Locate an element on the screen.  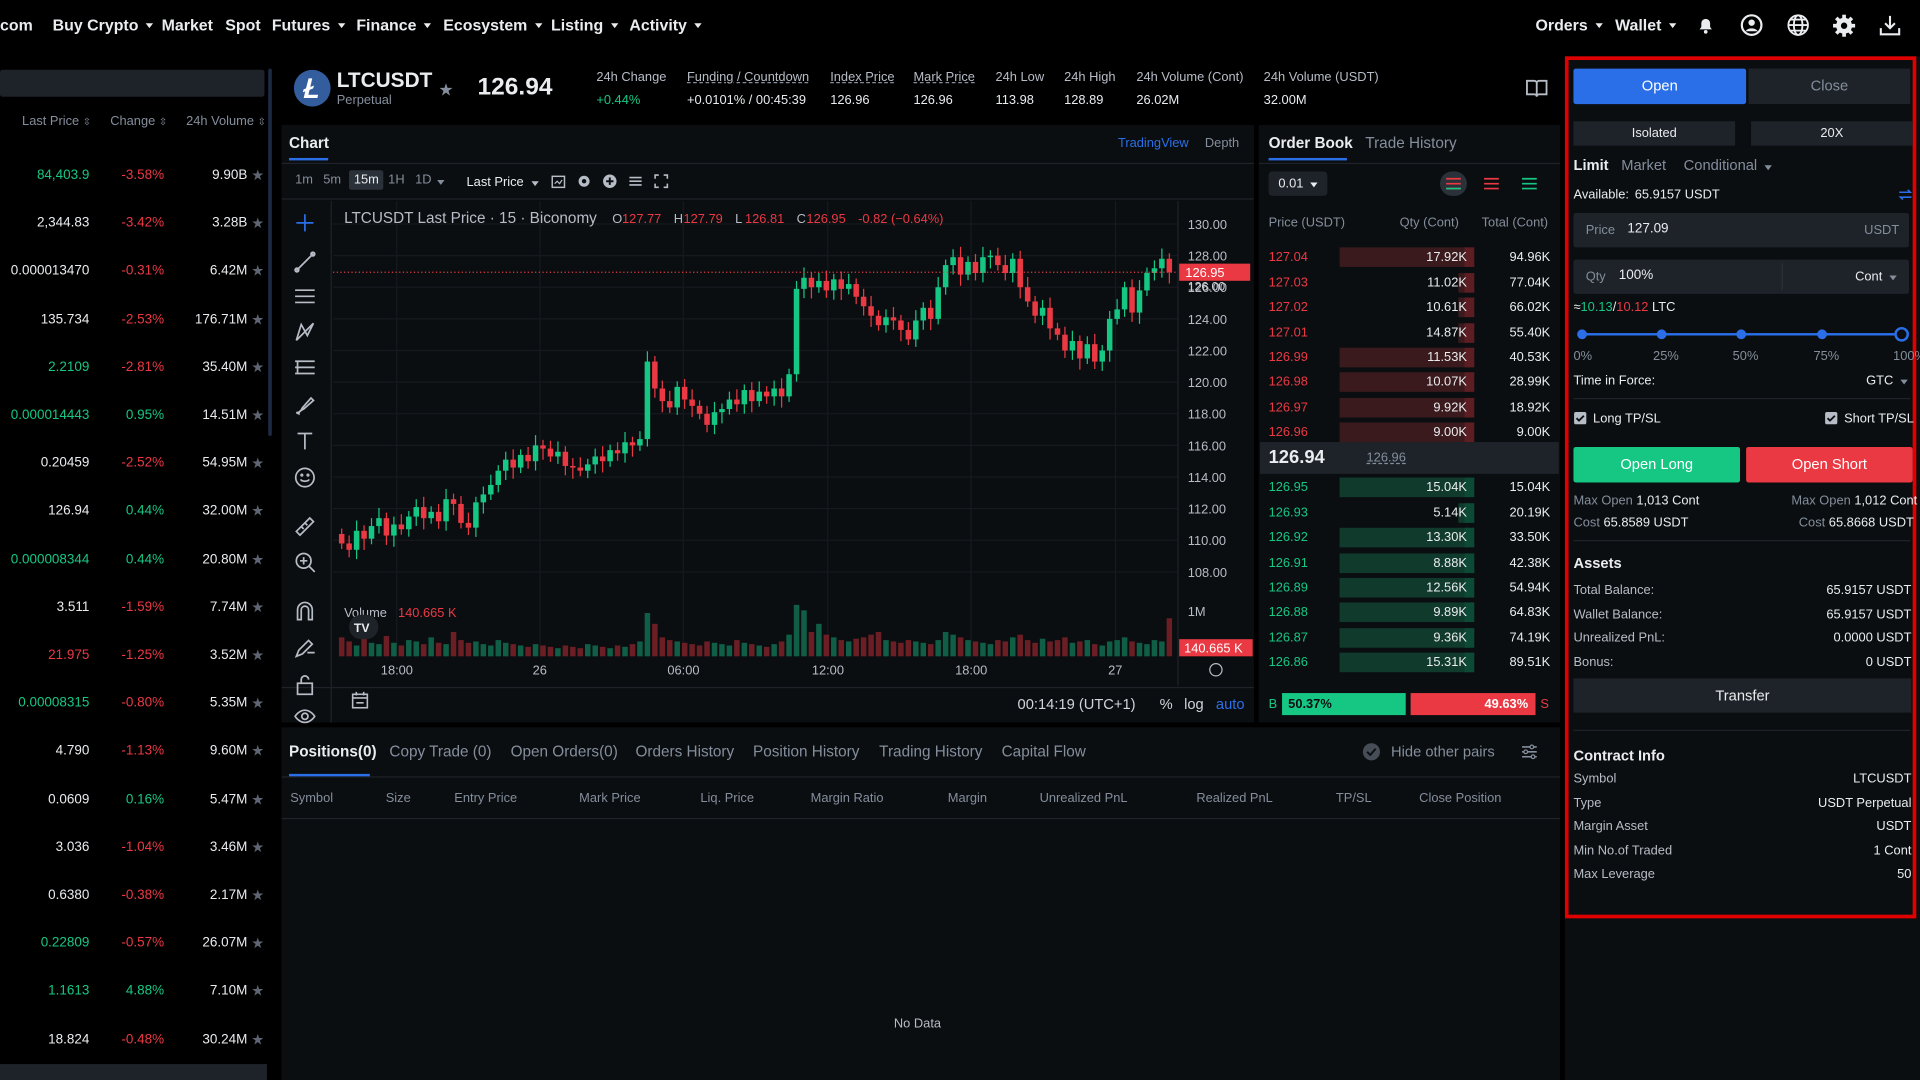
market-row: 126.94 0.44% 32.00M ★ is located at coordinates (133, 512).